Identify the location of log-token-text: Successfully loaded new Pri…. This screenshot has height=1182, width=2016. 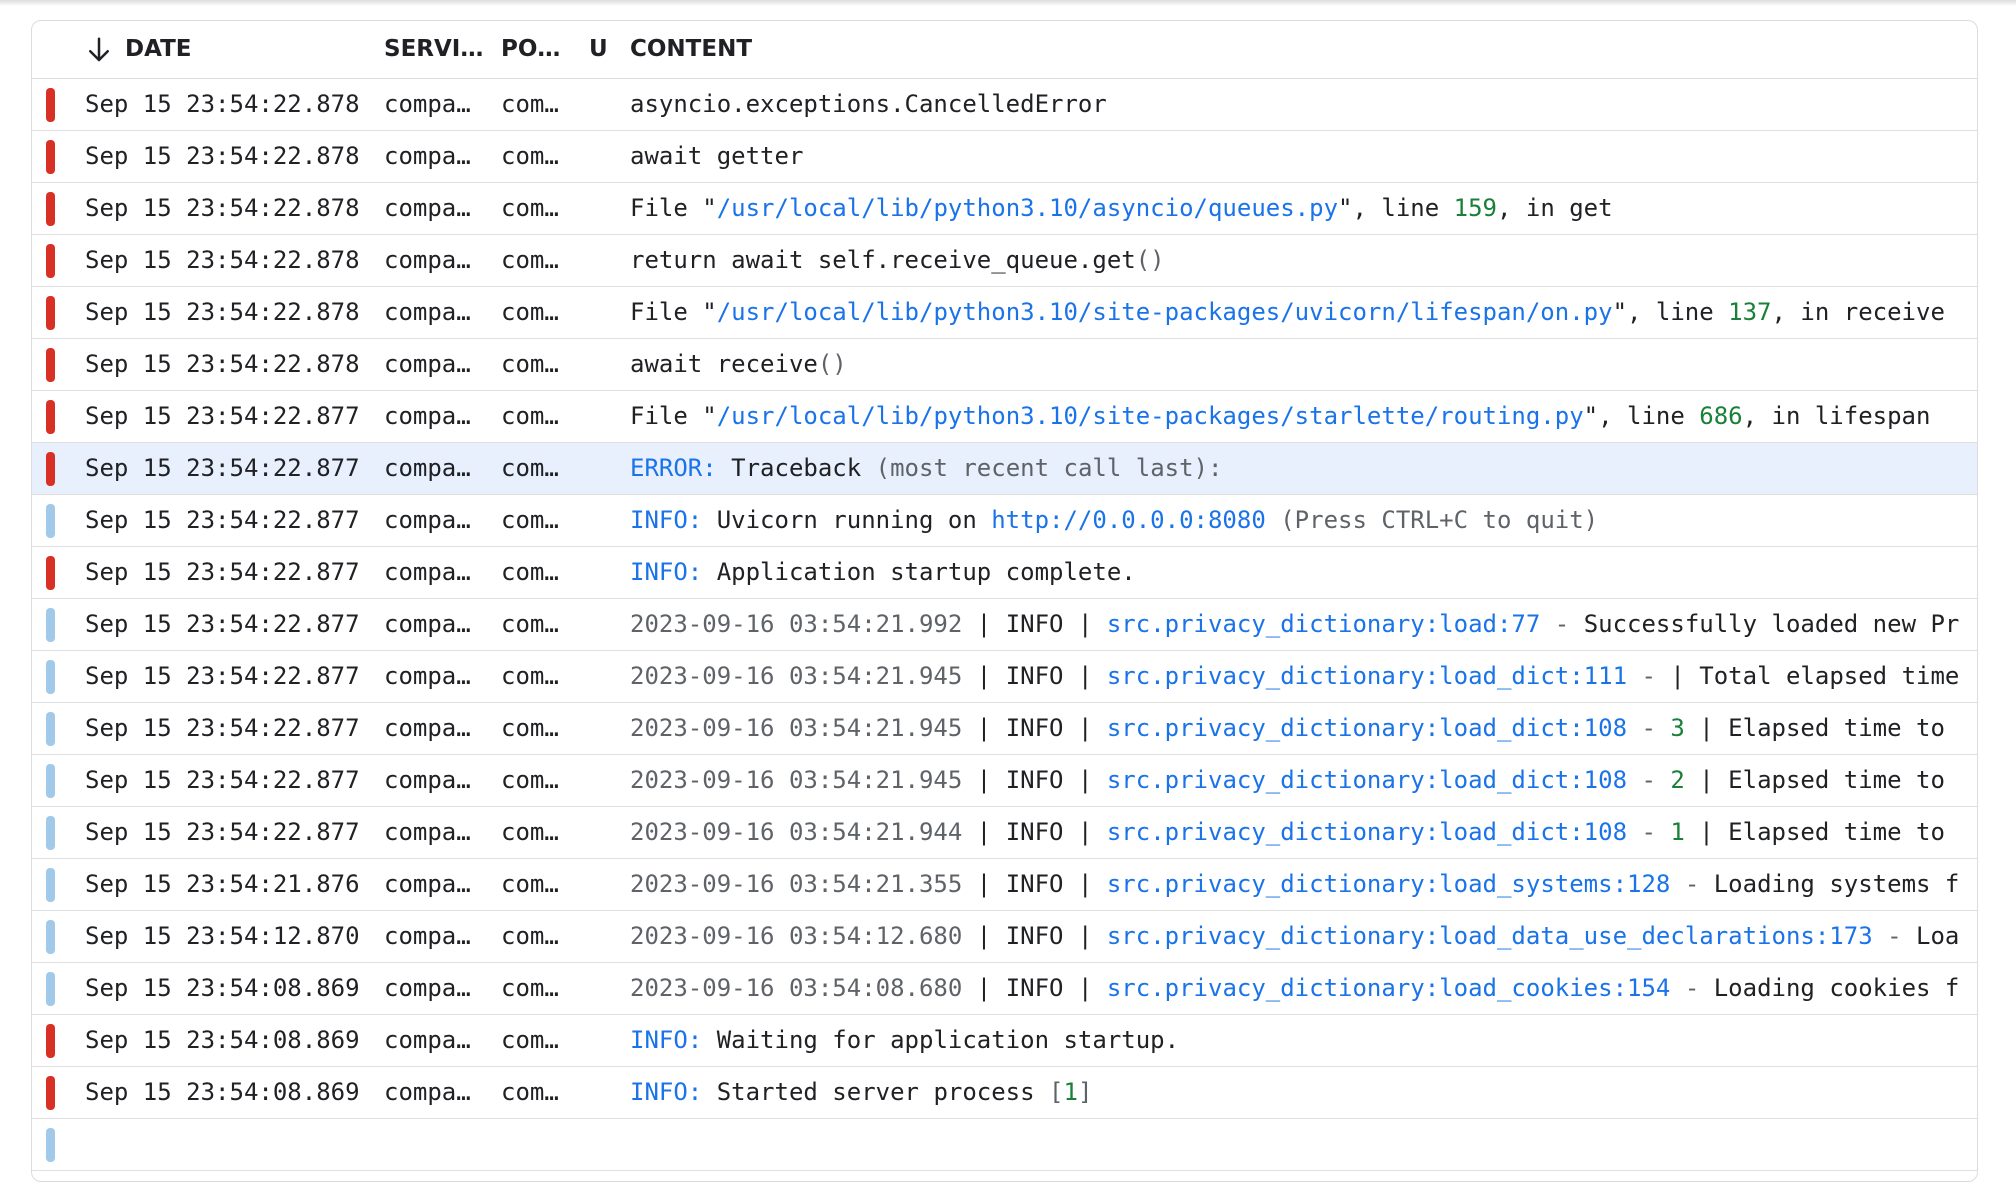
(1771, 624).